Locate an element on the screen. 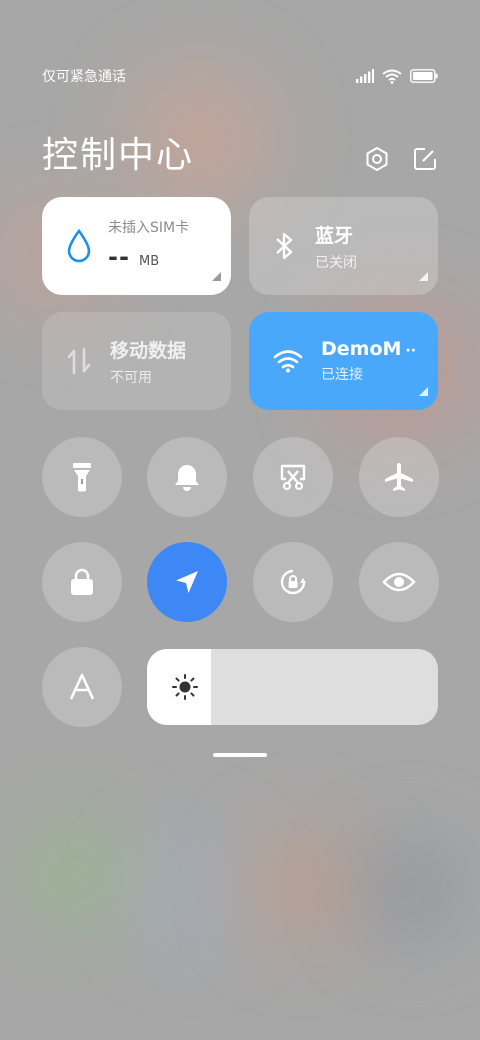 Image resolution: width=480 pixels, height=1040 pixels. flashlight-icon is located at coordinates (82, 477).